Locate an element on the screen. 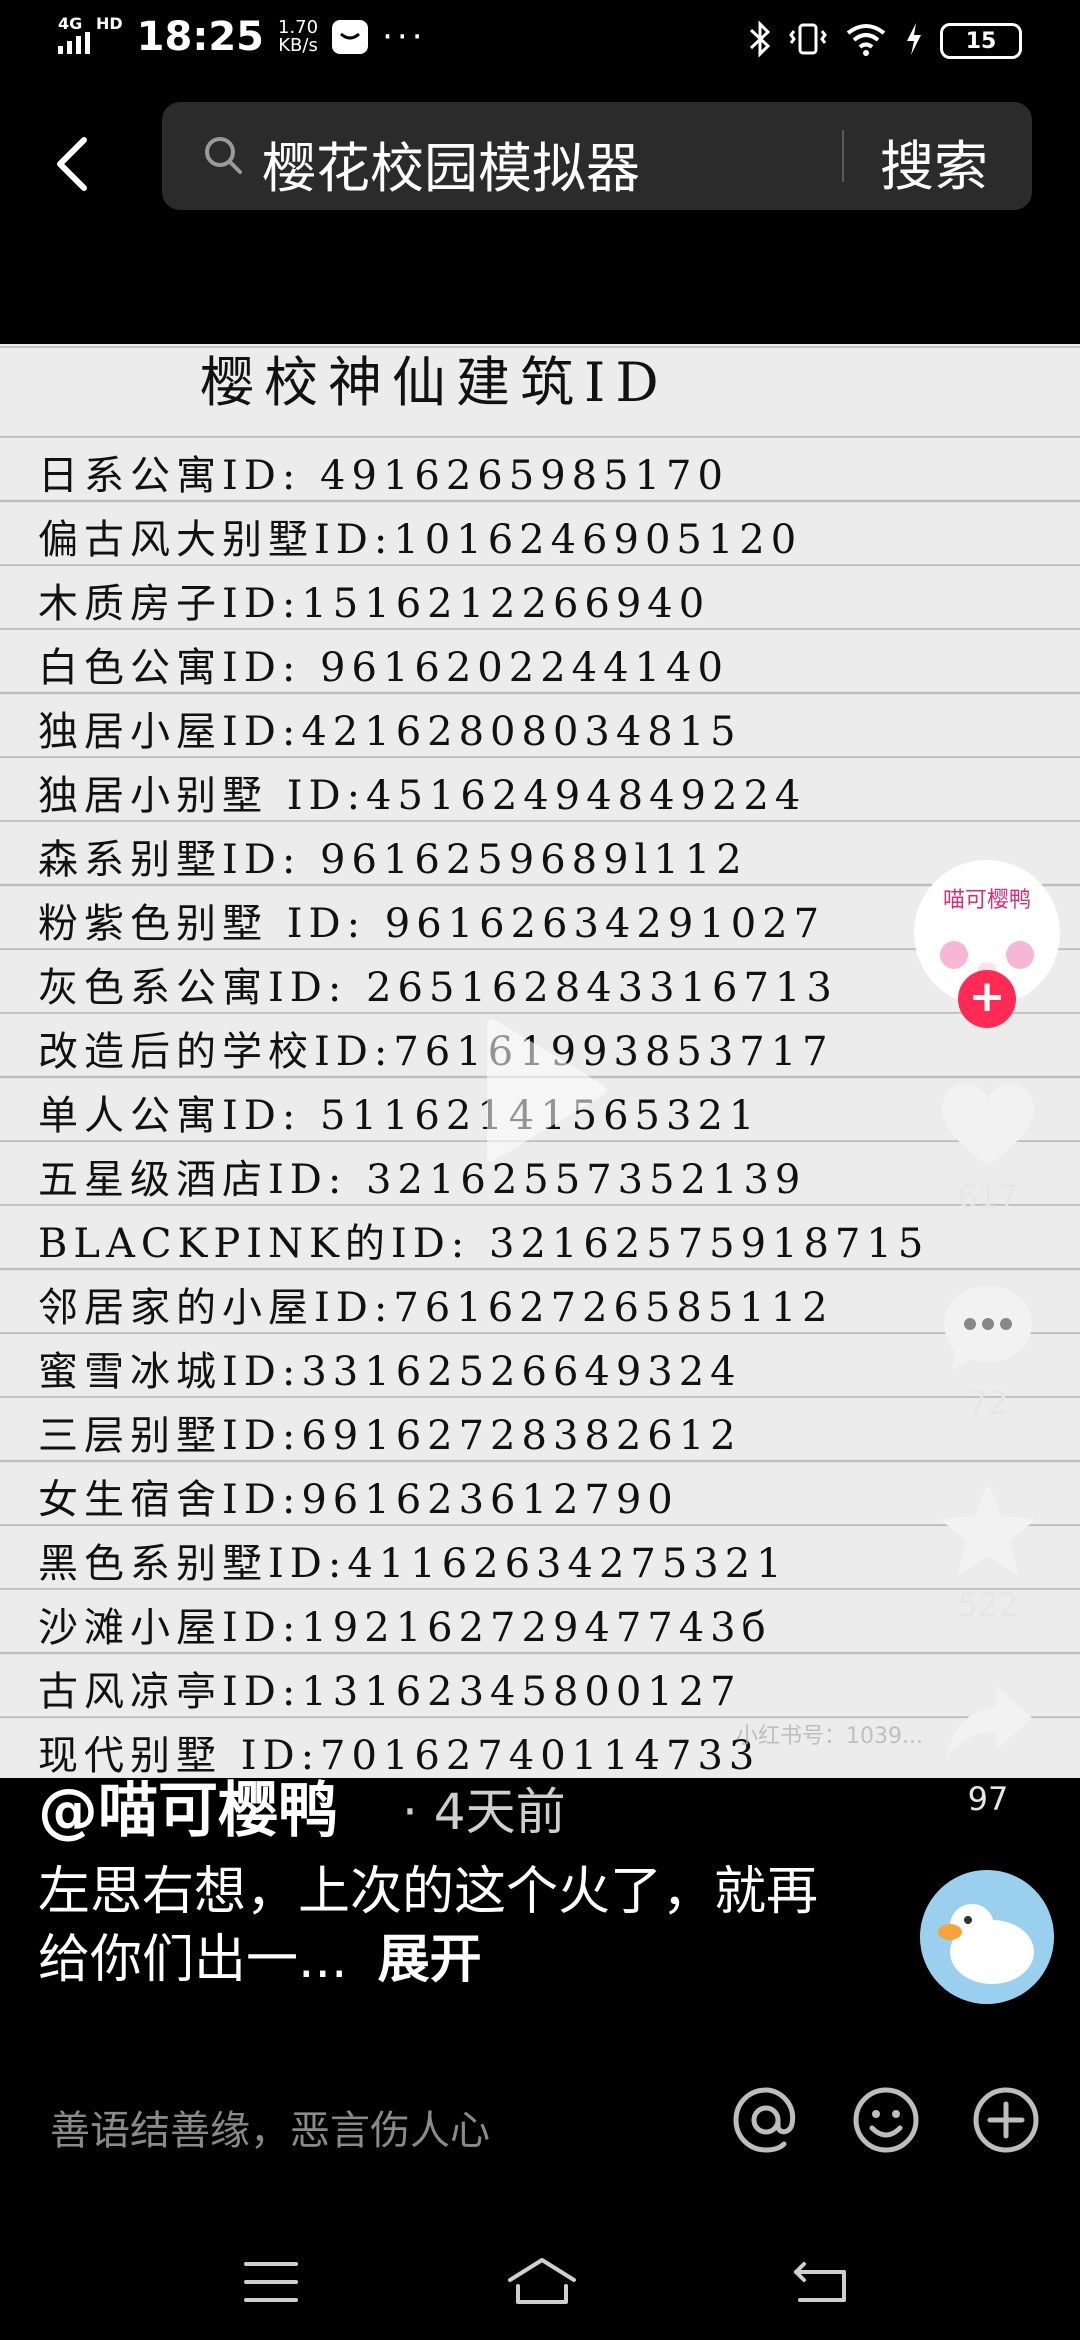  note-title: 樱校神仙建筑ID is located at coordinates (434, 382).